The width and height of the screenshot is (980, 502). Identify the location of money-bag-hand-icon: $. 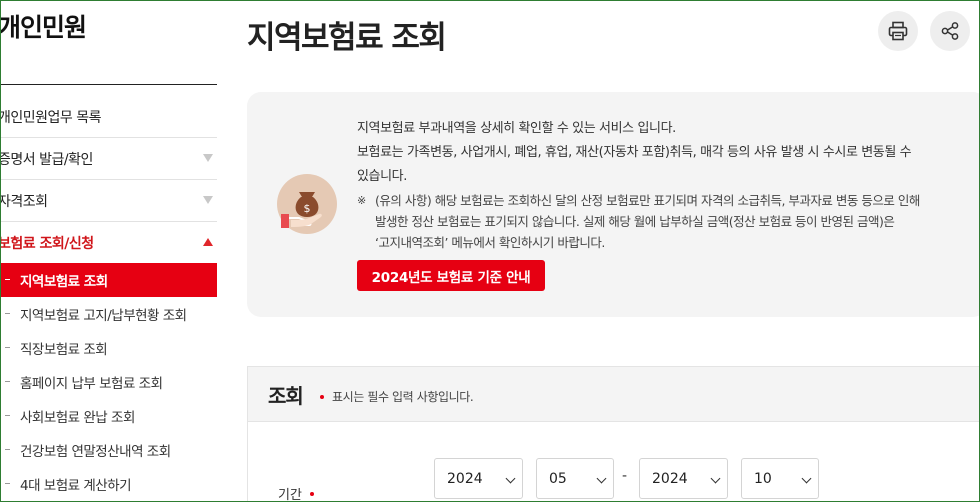
(307, 204).